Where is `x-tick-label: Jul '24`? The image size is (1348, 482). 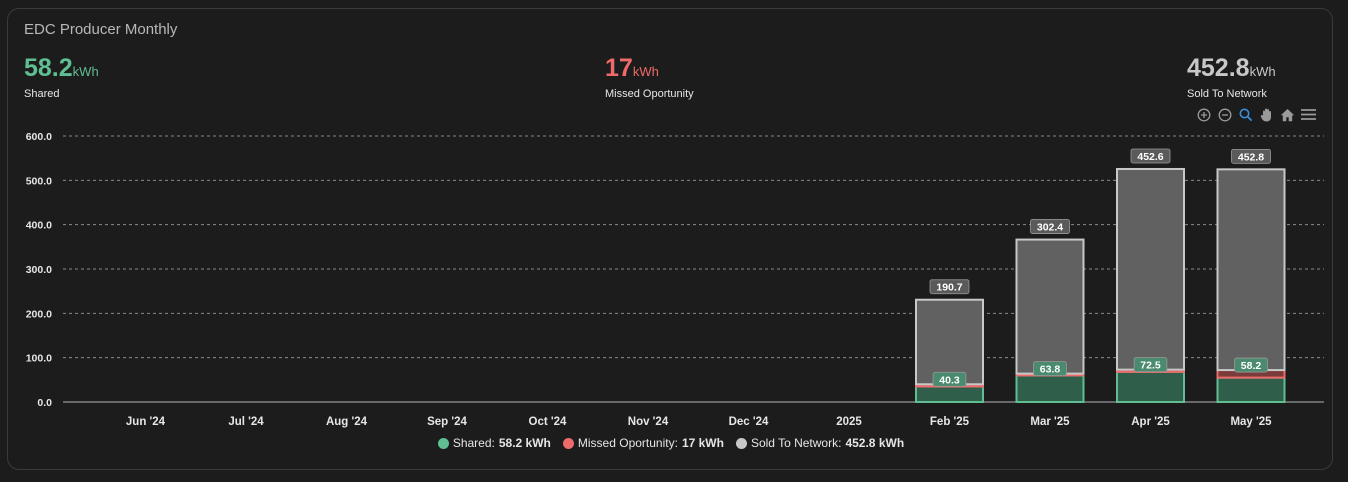
x-tick-label: Jul '24 is located at coordinates (246, 422).